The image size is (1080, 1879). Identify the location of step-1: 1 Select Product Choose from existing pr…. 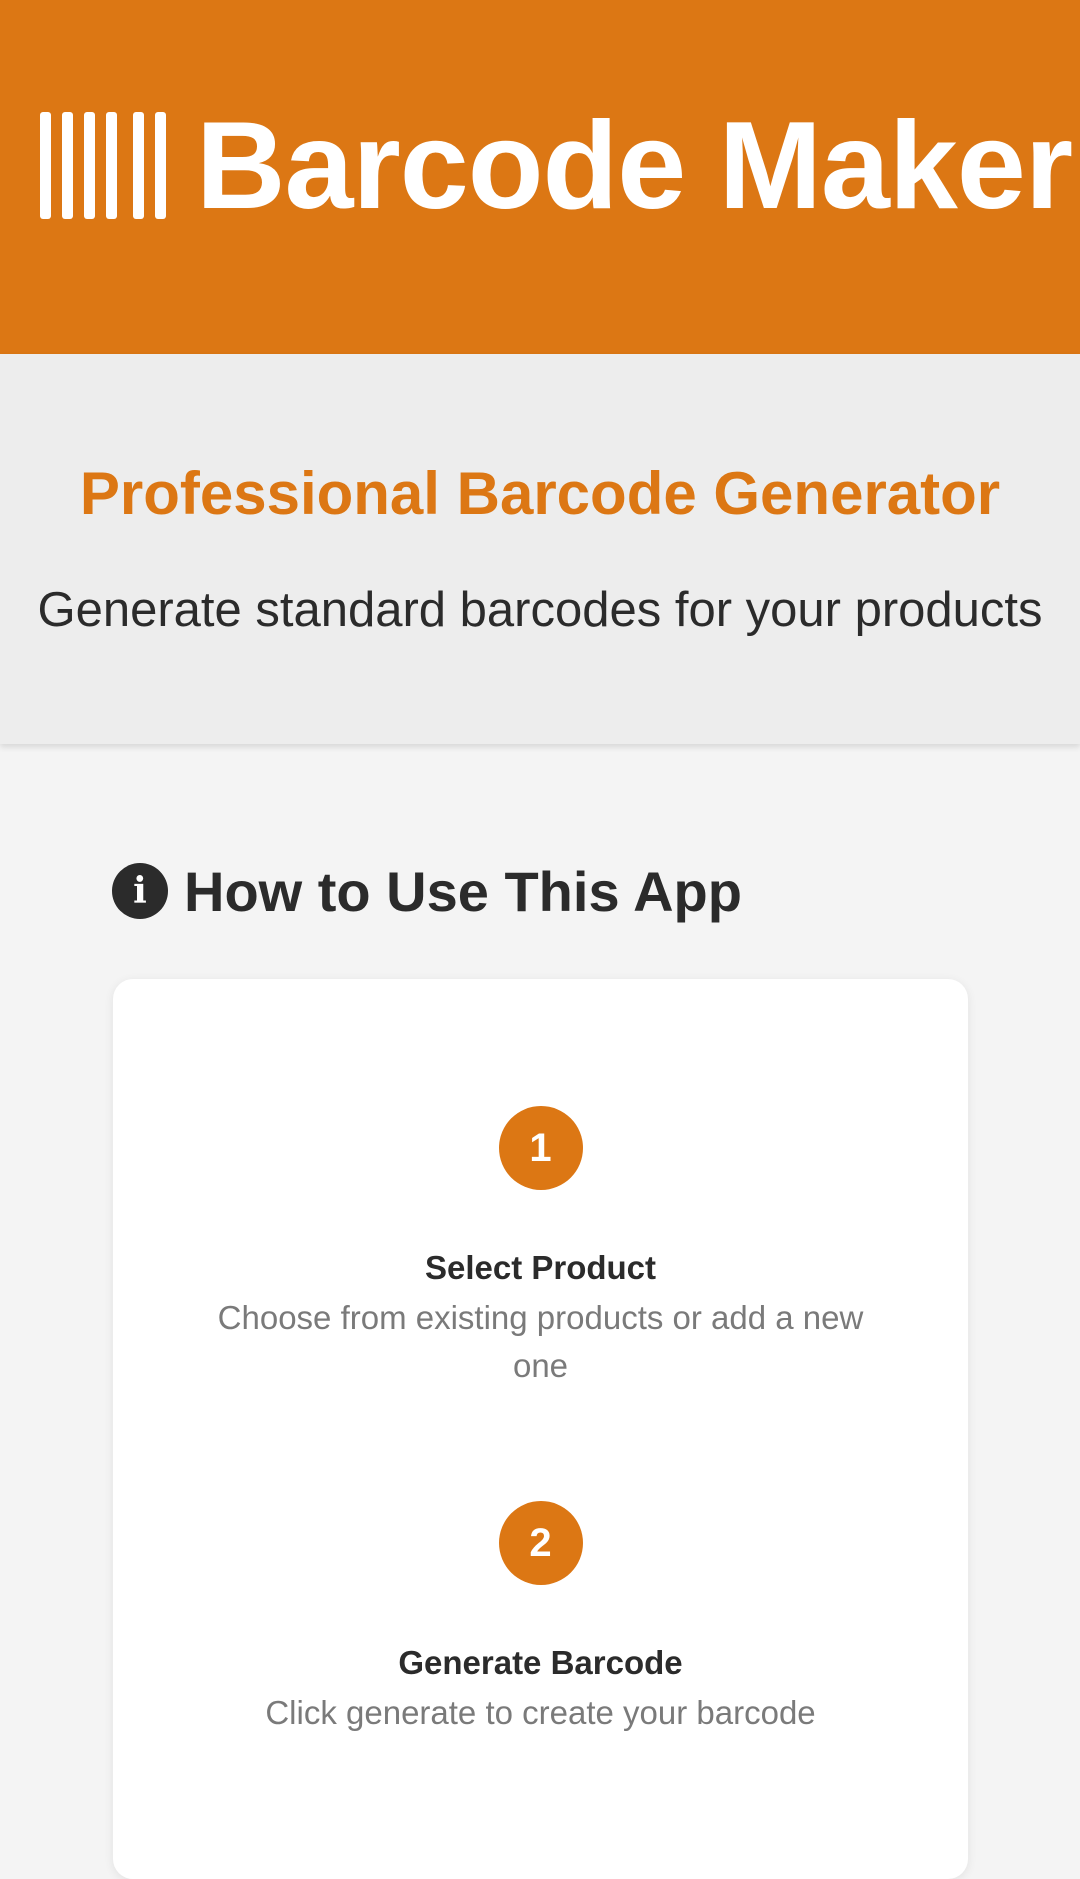
(540, 1248).